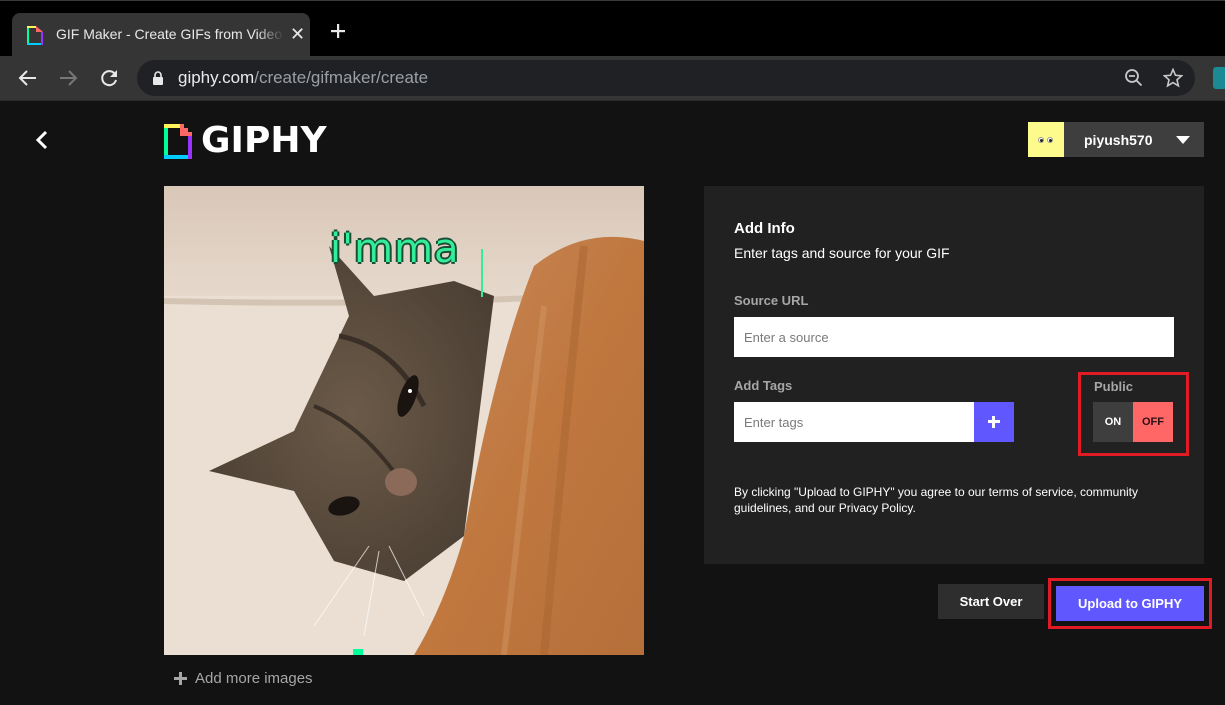 The image size is (1225, 705). I want to click on public-off-option: OFF, so click(1153, 422).